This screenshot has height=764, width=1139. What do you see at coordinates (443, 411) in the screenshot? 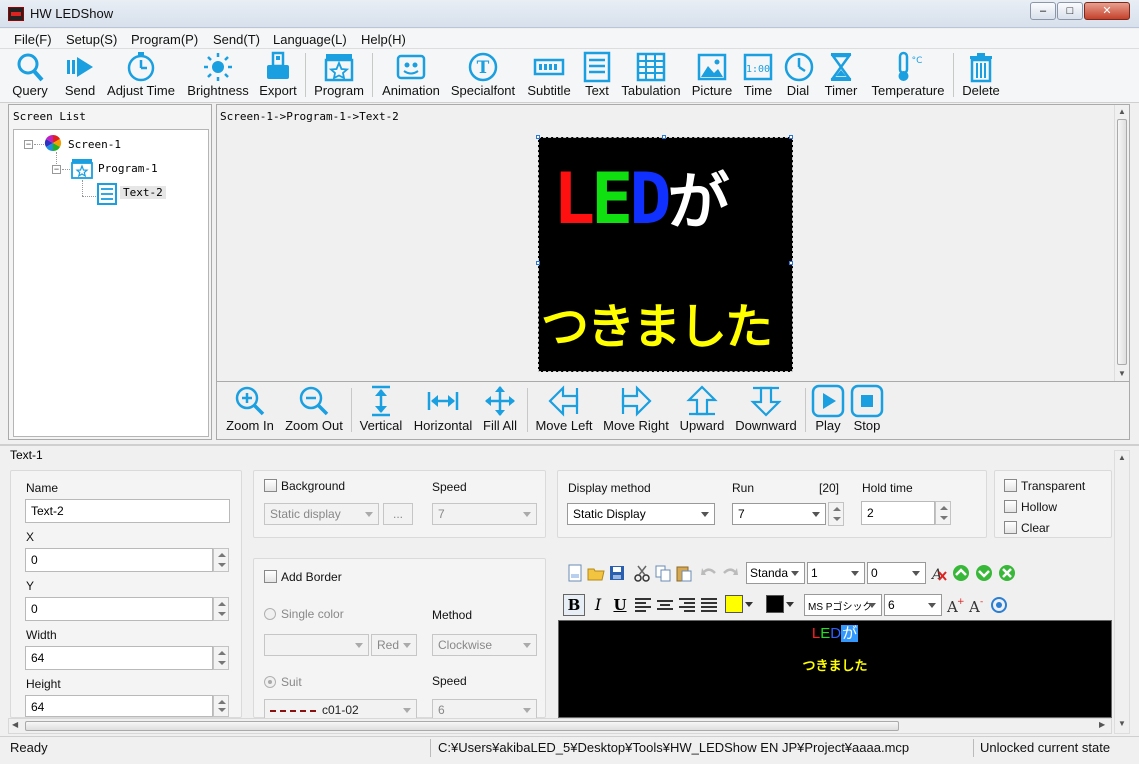
I see `horizontal-button: Horizontal` at bounding box center [443, 411].